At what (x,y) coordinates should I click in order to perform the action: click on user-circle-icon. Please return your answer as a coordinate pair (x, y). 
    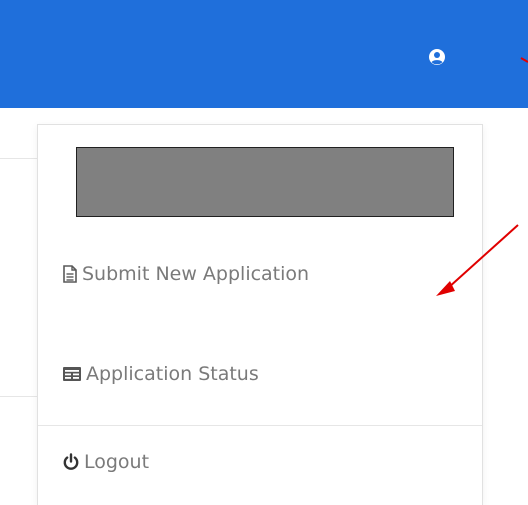
    Looking at the image, I should click on (437, 57).